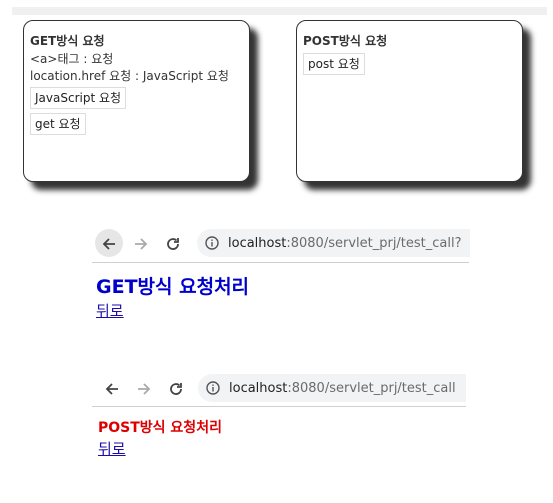 The height and width of the screenshot is (503, 553). I want to click on url-text: localhost:8080/servlet_prj/test_call, so click(342, 388).